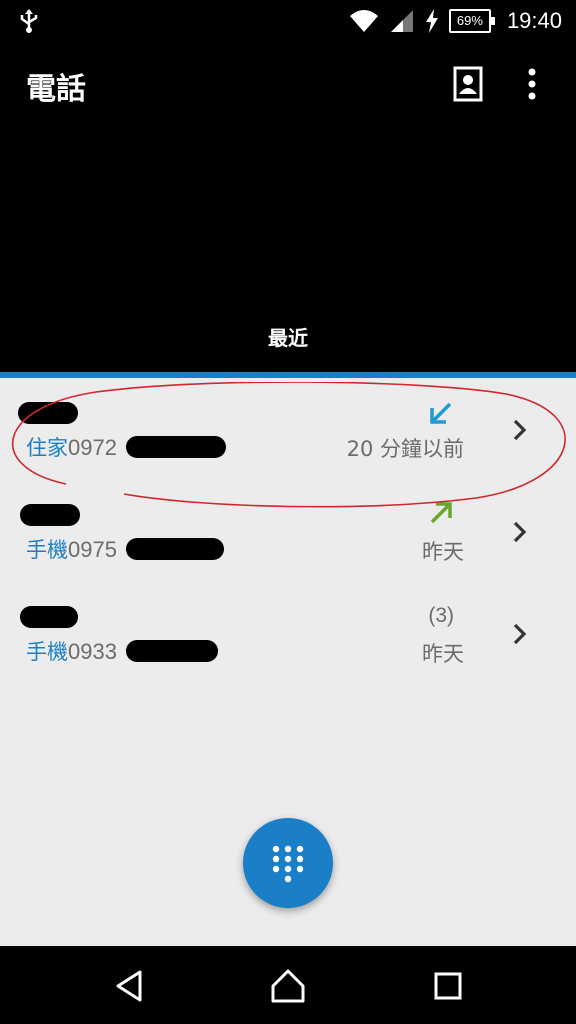 This screenshot has height=1024, width=576. Describe the element at coordinates (92, 549) in the screenshot. I see `phone-number: 0975` at that location.